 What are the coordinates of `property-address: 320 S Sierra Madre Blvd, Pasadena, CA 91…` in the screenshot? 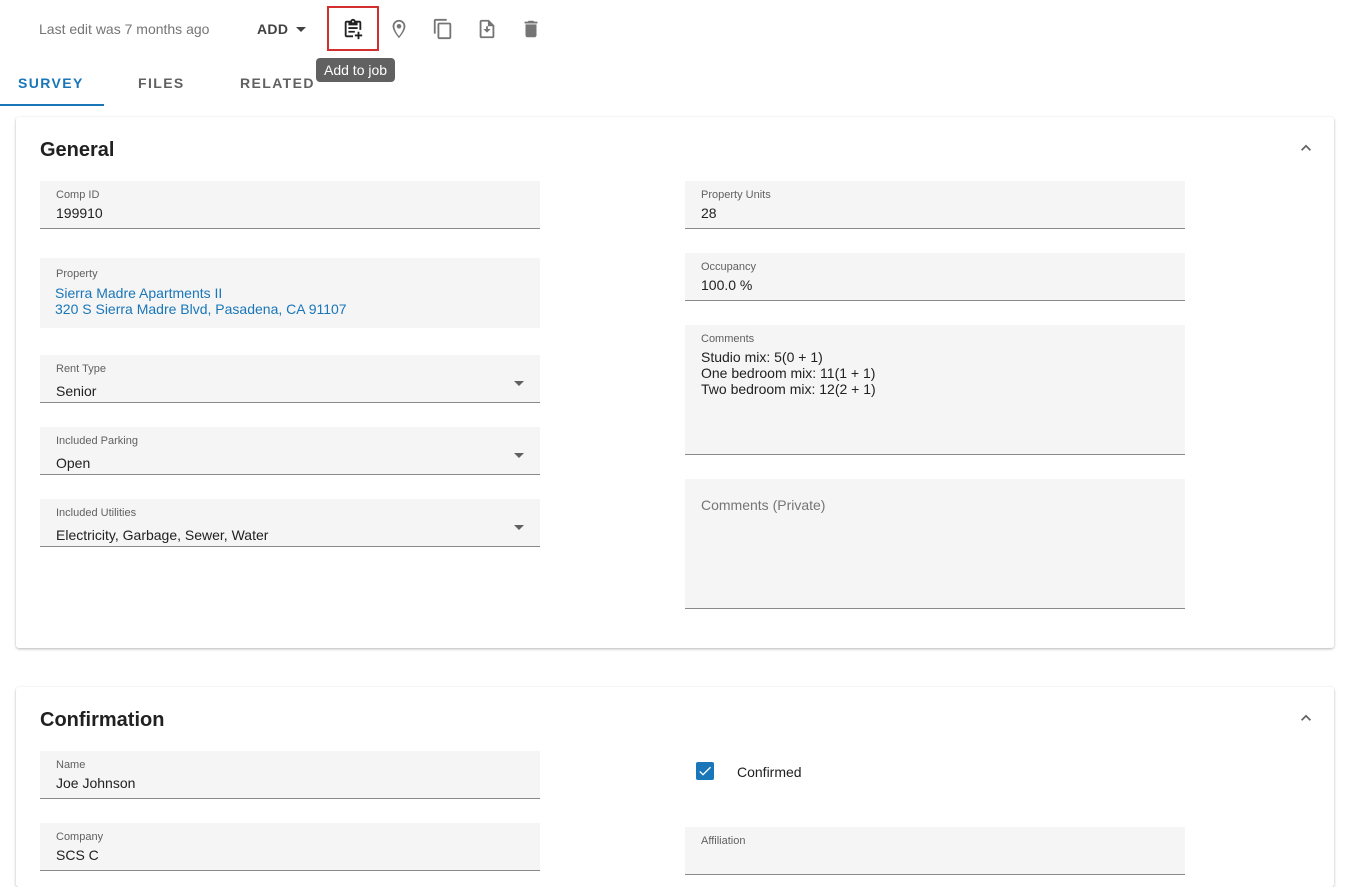 It's located at (201, 309).